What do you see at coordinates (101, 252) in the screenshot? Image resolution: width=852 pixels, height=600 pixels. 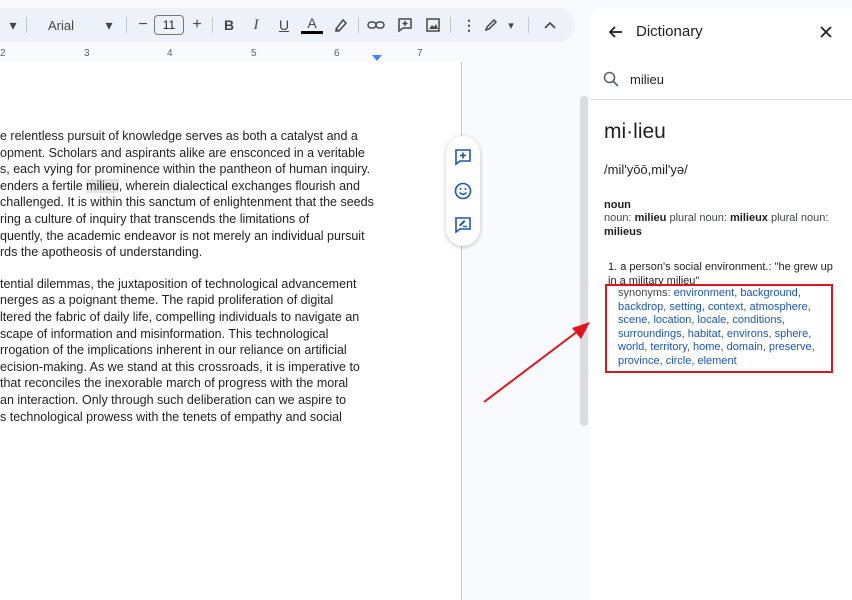 I see `text-line: rds the apotheosis of understanding.` at bounding box center [101, 252].